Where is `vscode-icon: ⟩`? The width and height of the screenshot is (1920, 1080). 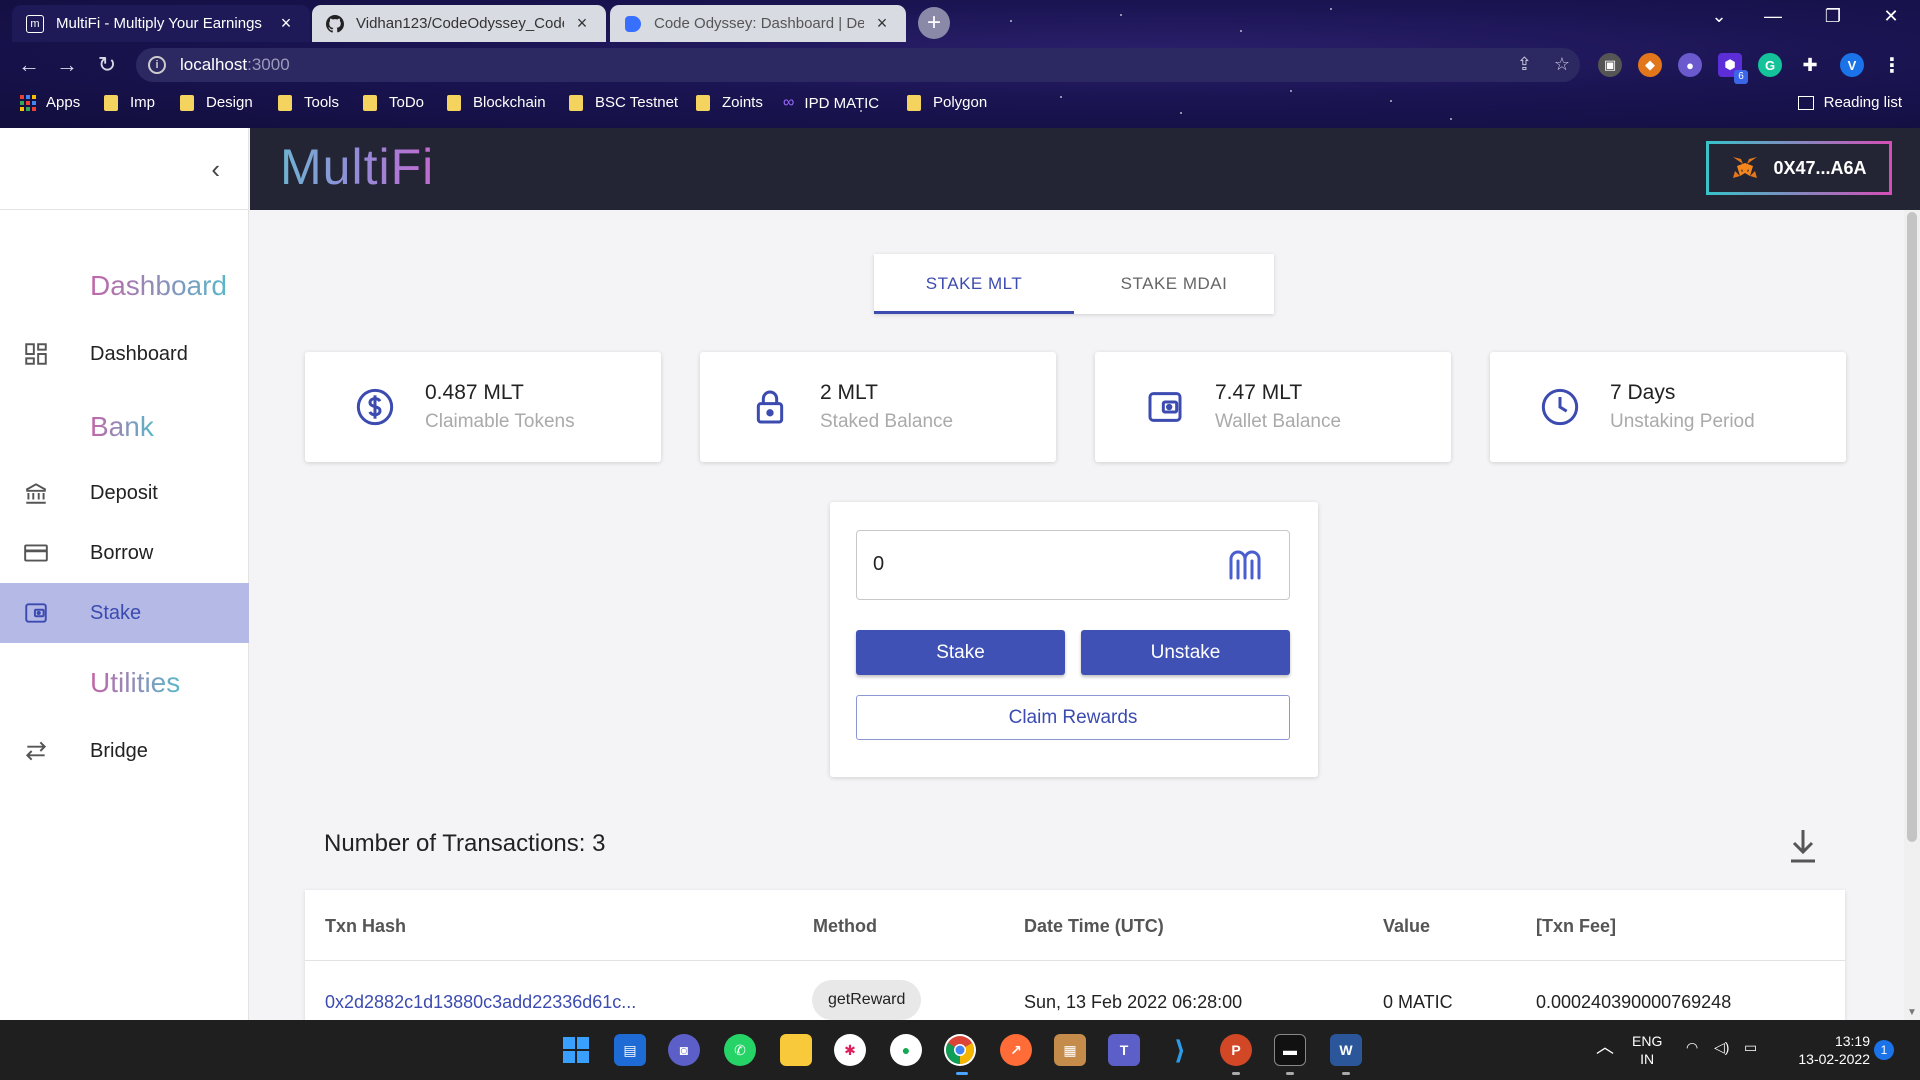
vscode-icon: ⟩ is located at coordinates (1180, 1050).